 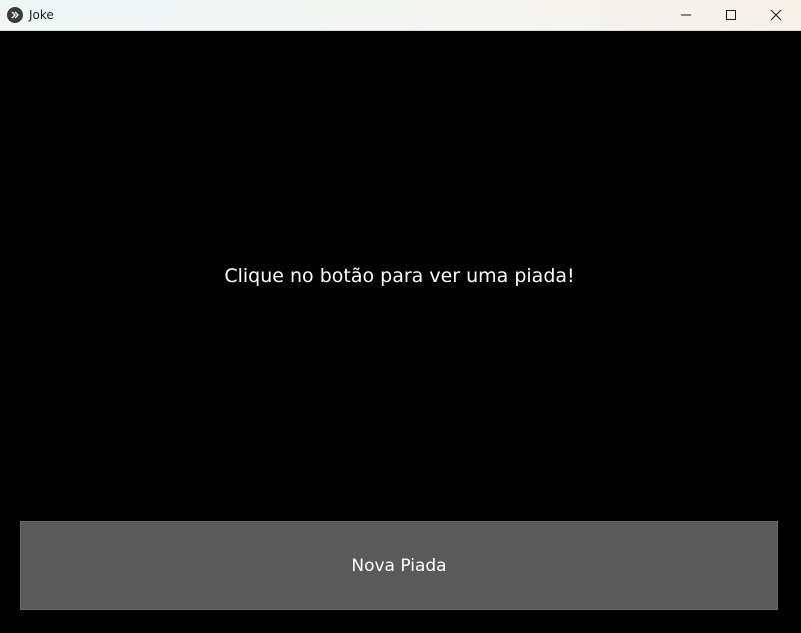 I want to click on maximize-icon, so click(x=731, y=15).